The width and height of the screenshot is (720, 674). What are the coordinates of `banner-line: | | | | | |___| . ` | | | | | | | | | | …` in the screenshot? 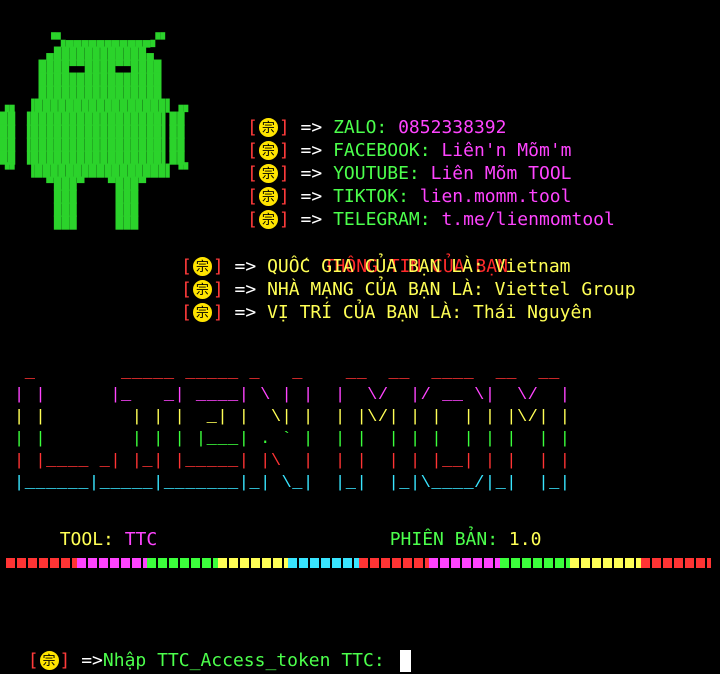 It's located at (292, 439).